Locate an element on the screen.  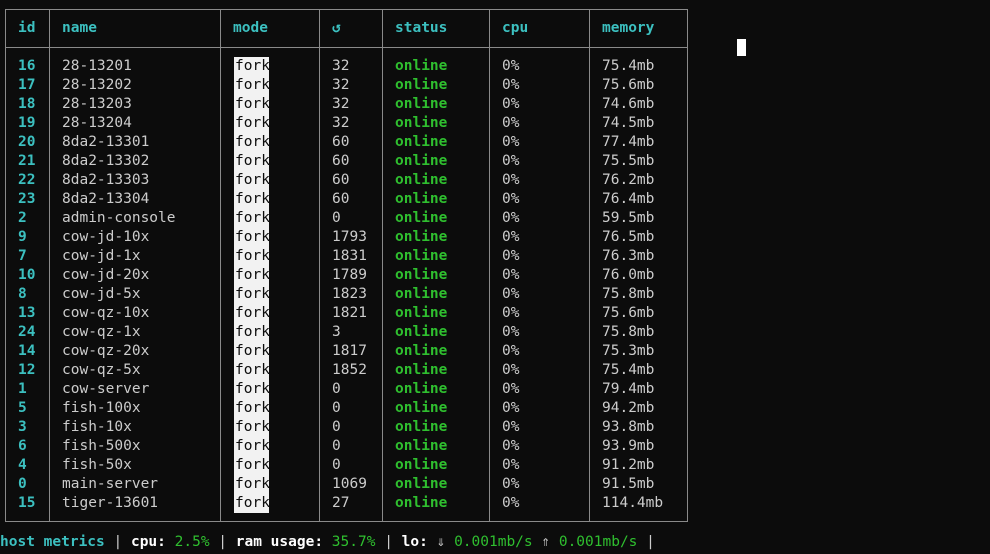
table-row: 16 28-13201 fork 32 online 0% 75.4mb is located at coordinates (346, 66).